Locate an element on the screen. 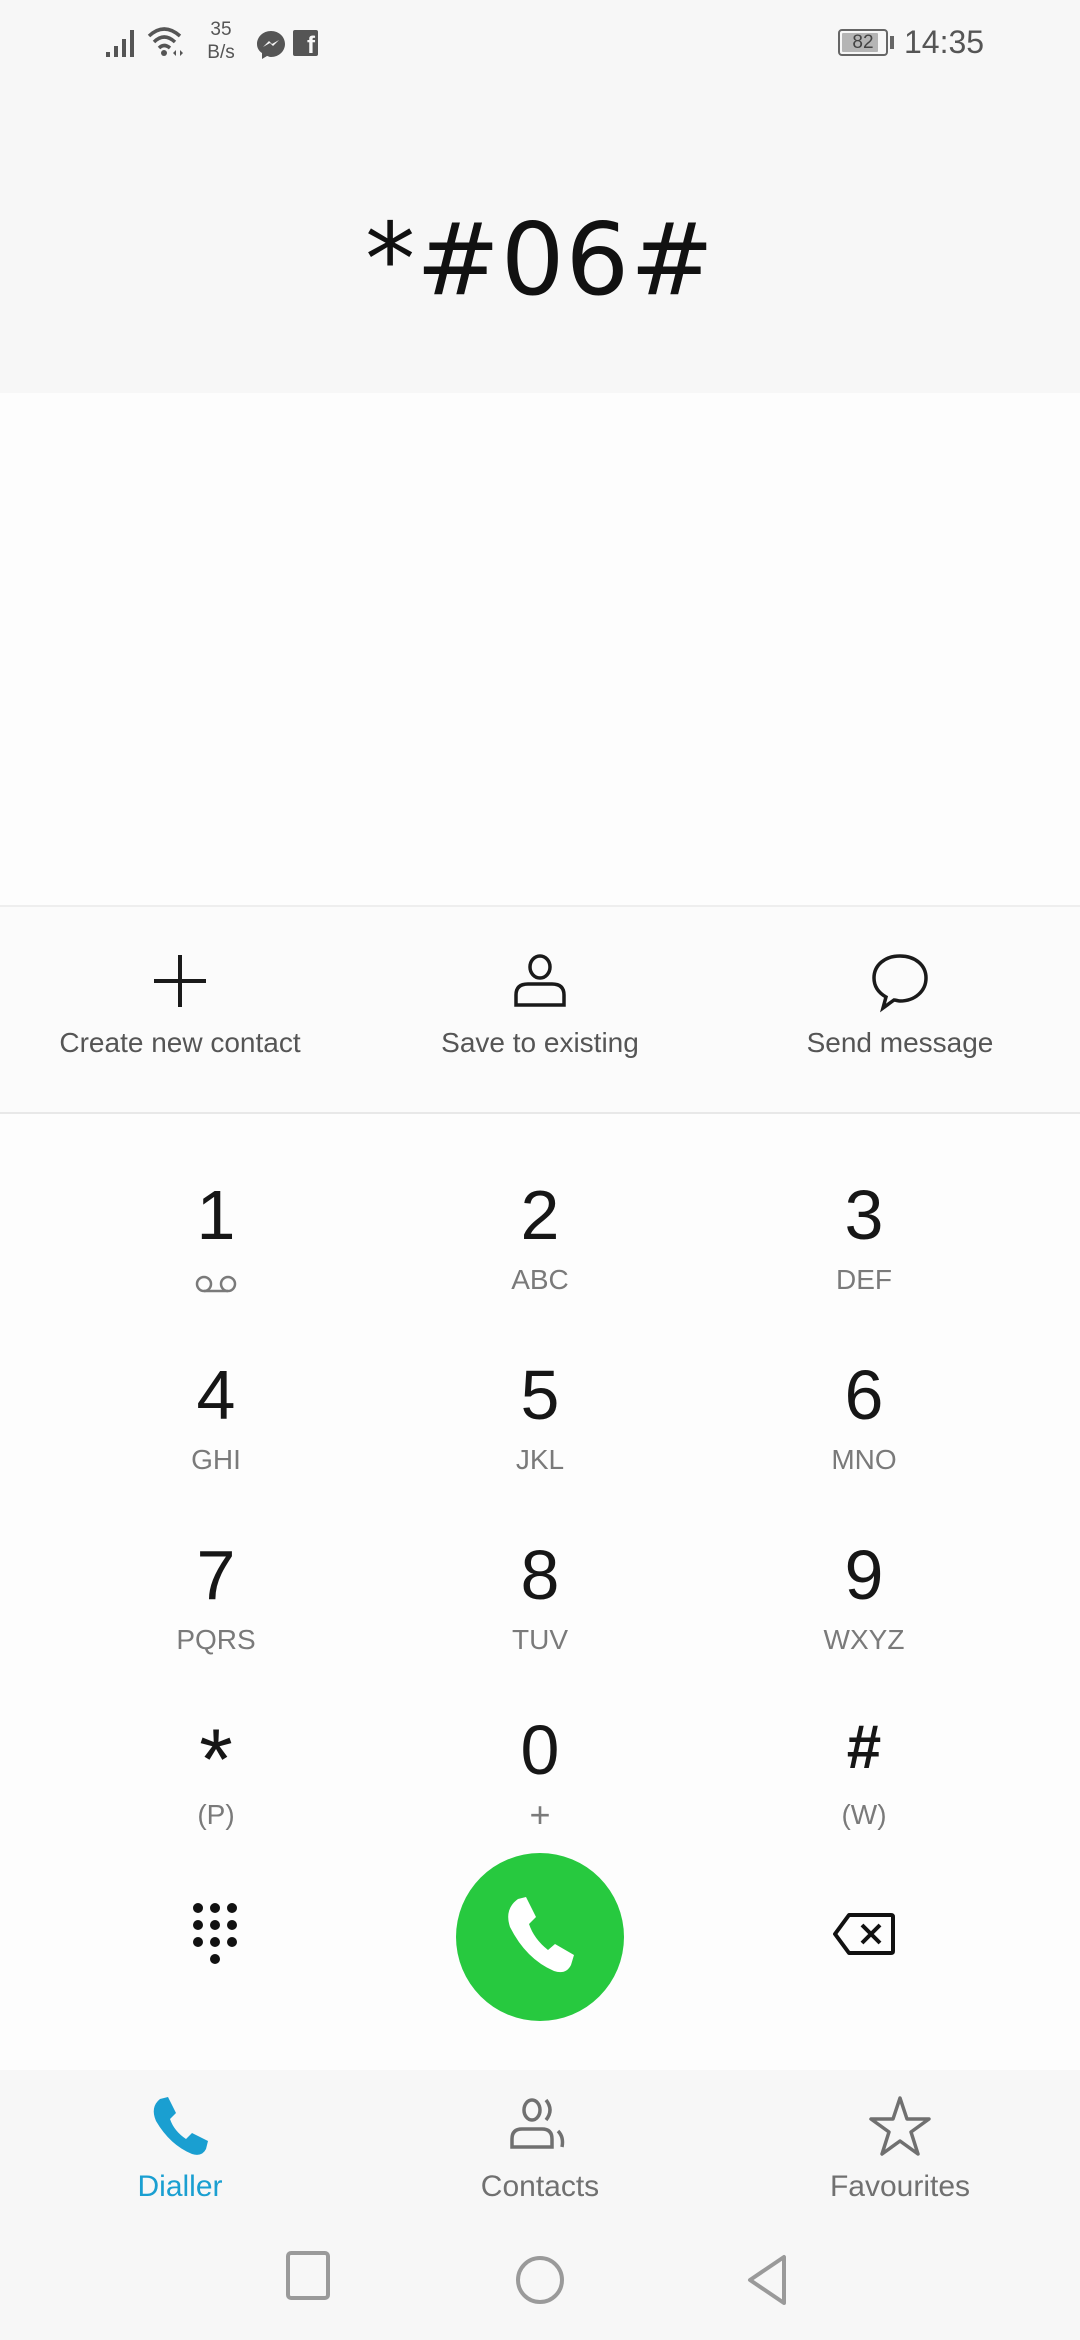 This screenshot has height=2340, width=1080. tab-dialler-label: Dialler is located at coordinates (180, 2186).